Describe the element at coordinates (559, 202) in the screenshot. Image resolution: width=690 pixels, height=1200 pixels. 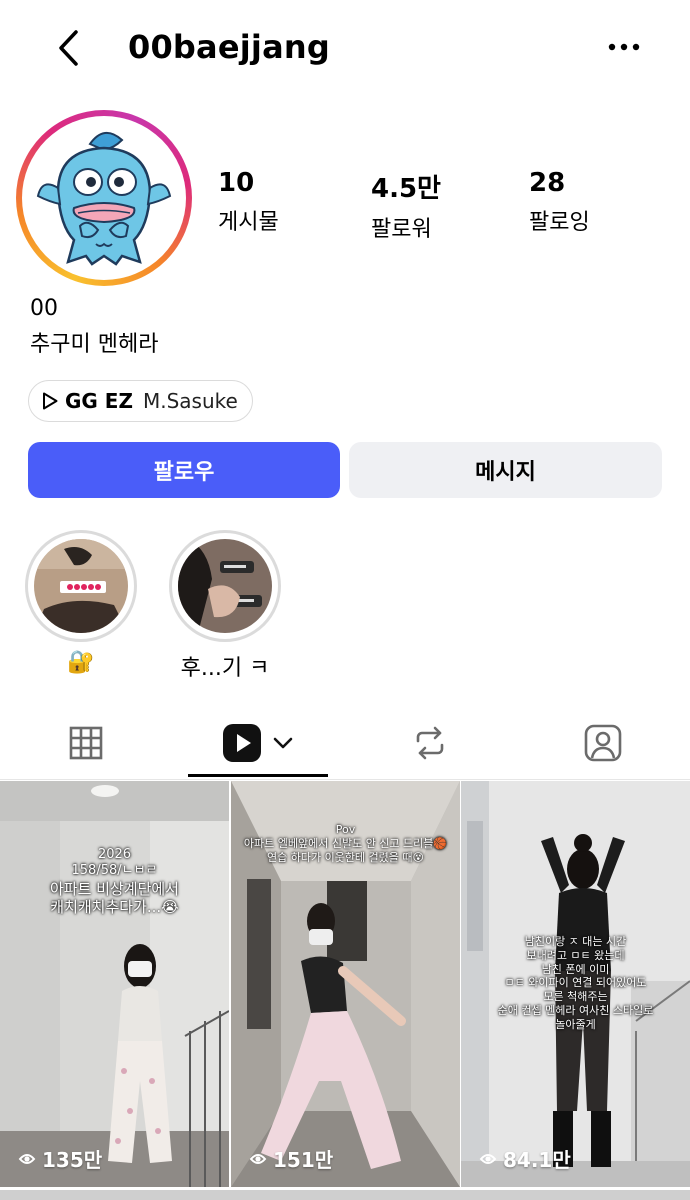
I see `following-count: 28 팔로잉` at that location.